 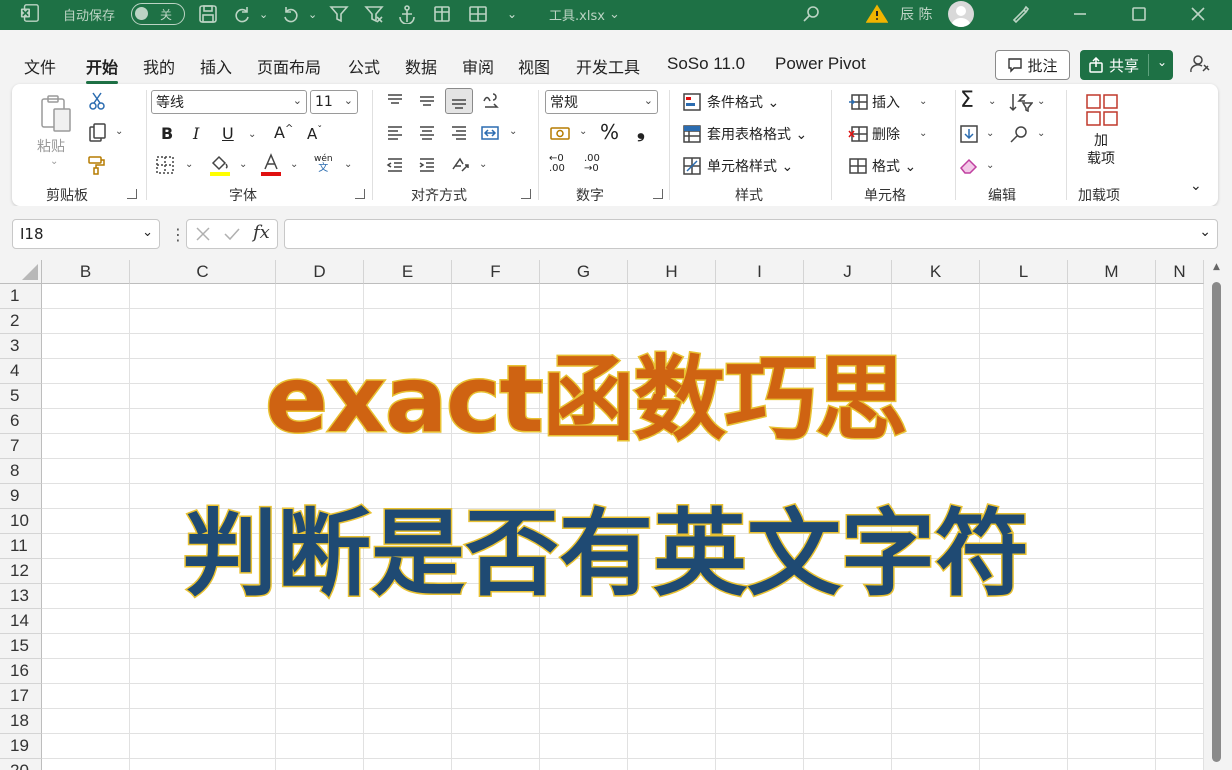 What do you see at coordinates (1216, 267) in the screenshot?
I see `scroll-up-icon: ▲` at bounding box center [1216, 267].